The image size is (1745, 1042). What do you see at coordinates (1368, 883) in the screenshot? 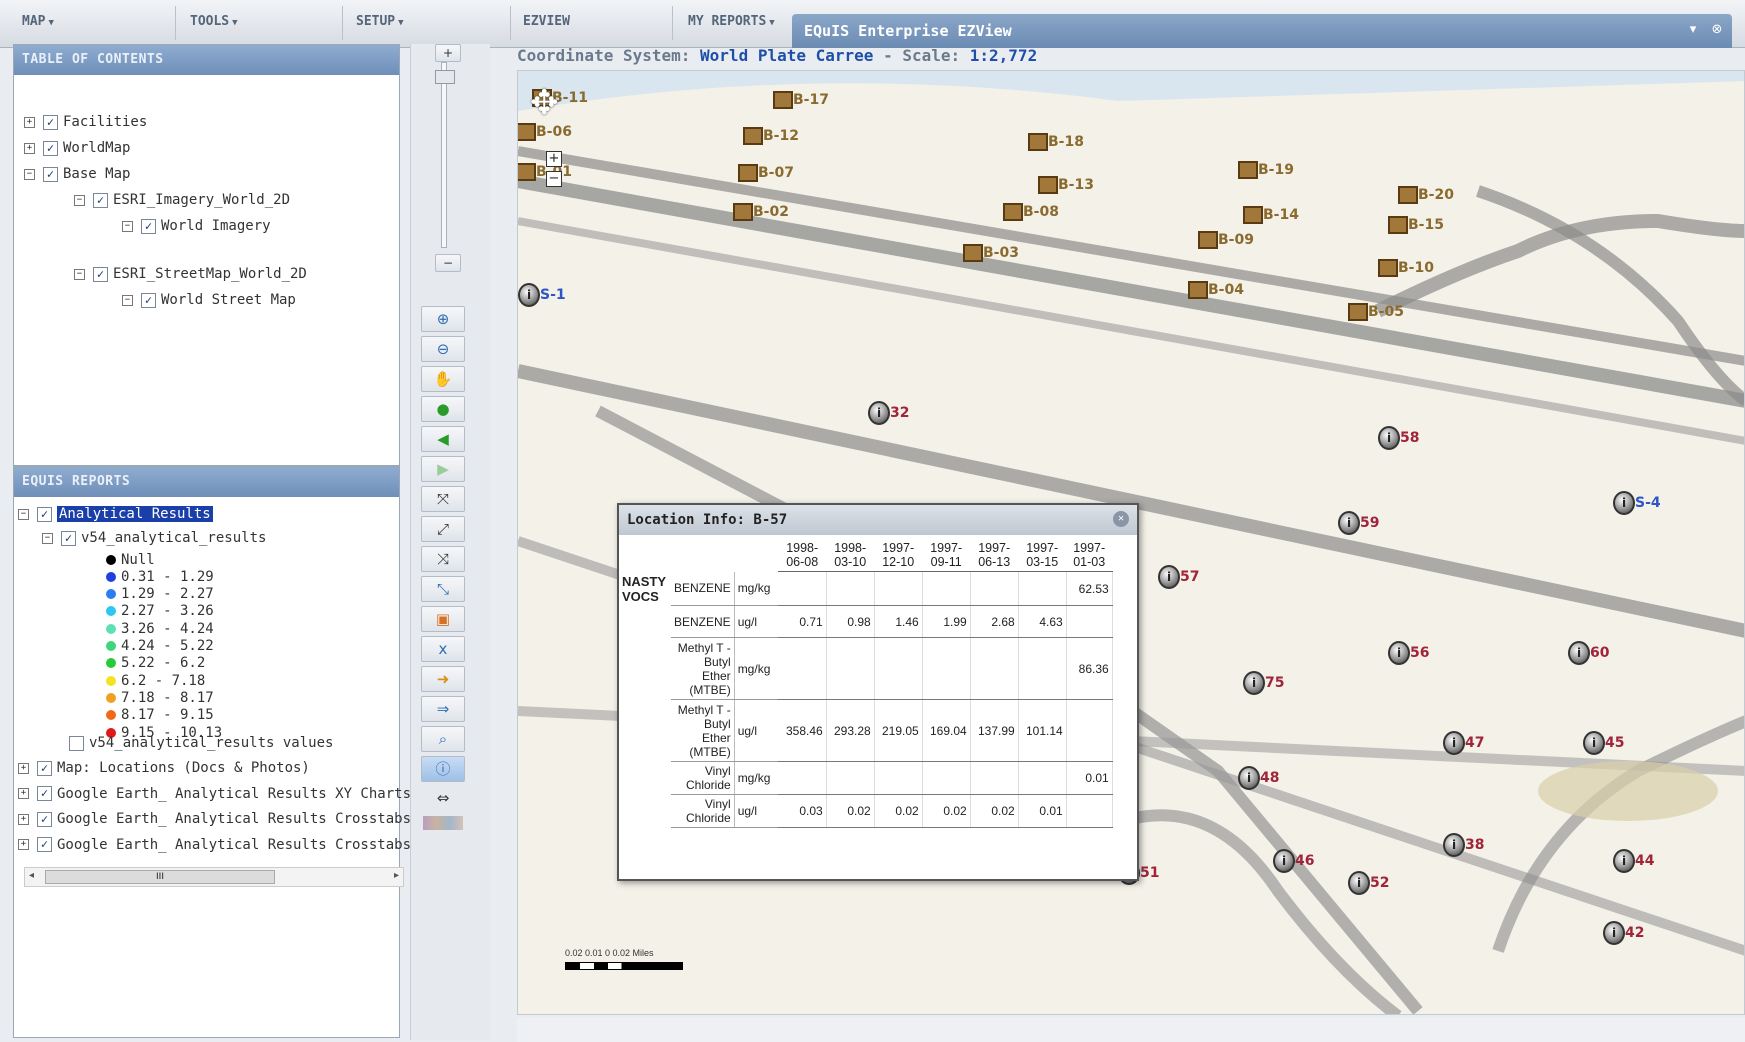
I see `sample-marker: i 52` at bounding box center [1368, 883].